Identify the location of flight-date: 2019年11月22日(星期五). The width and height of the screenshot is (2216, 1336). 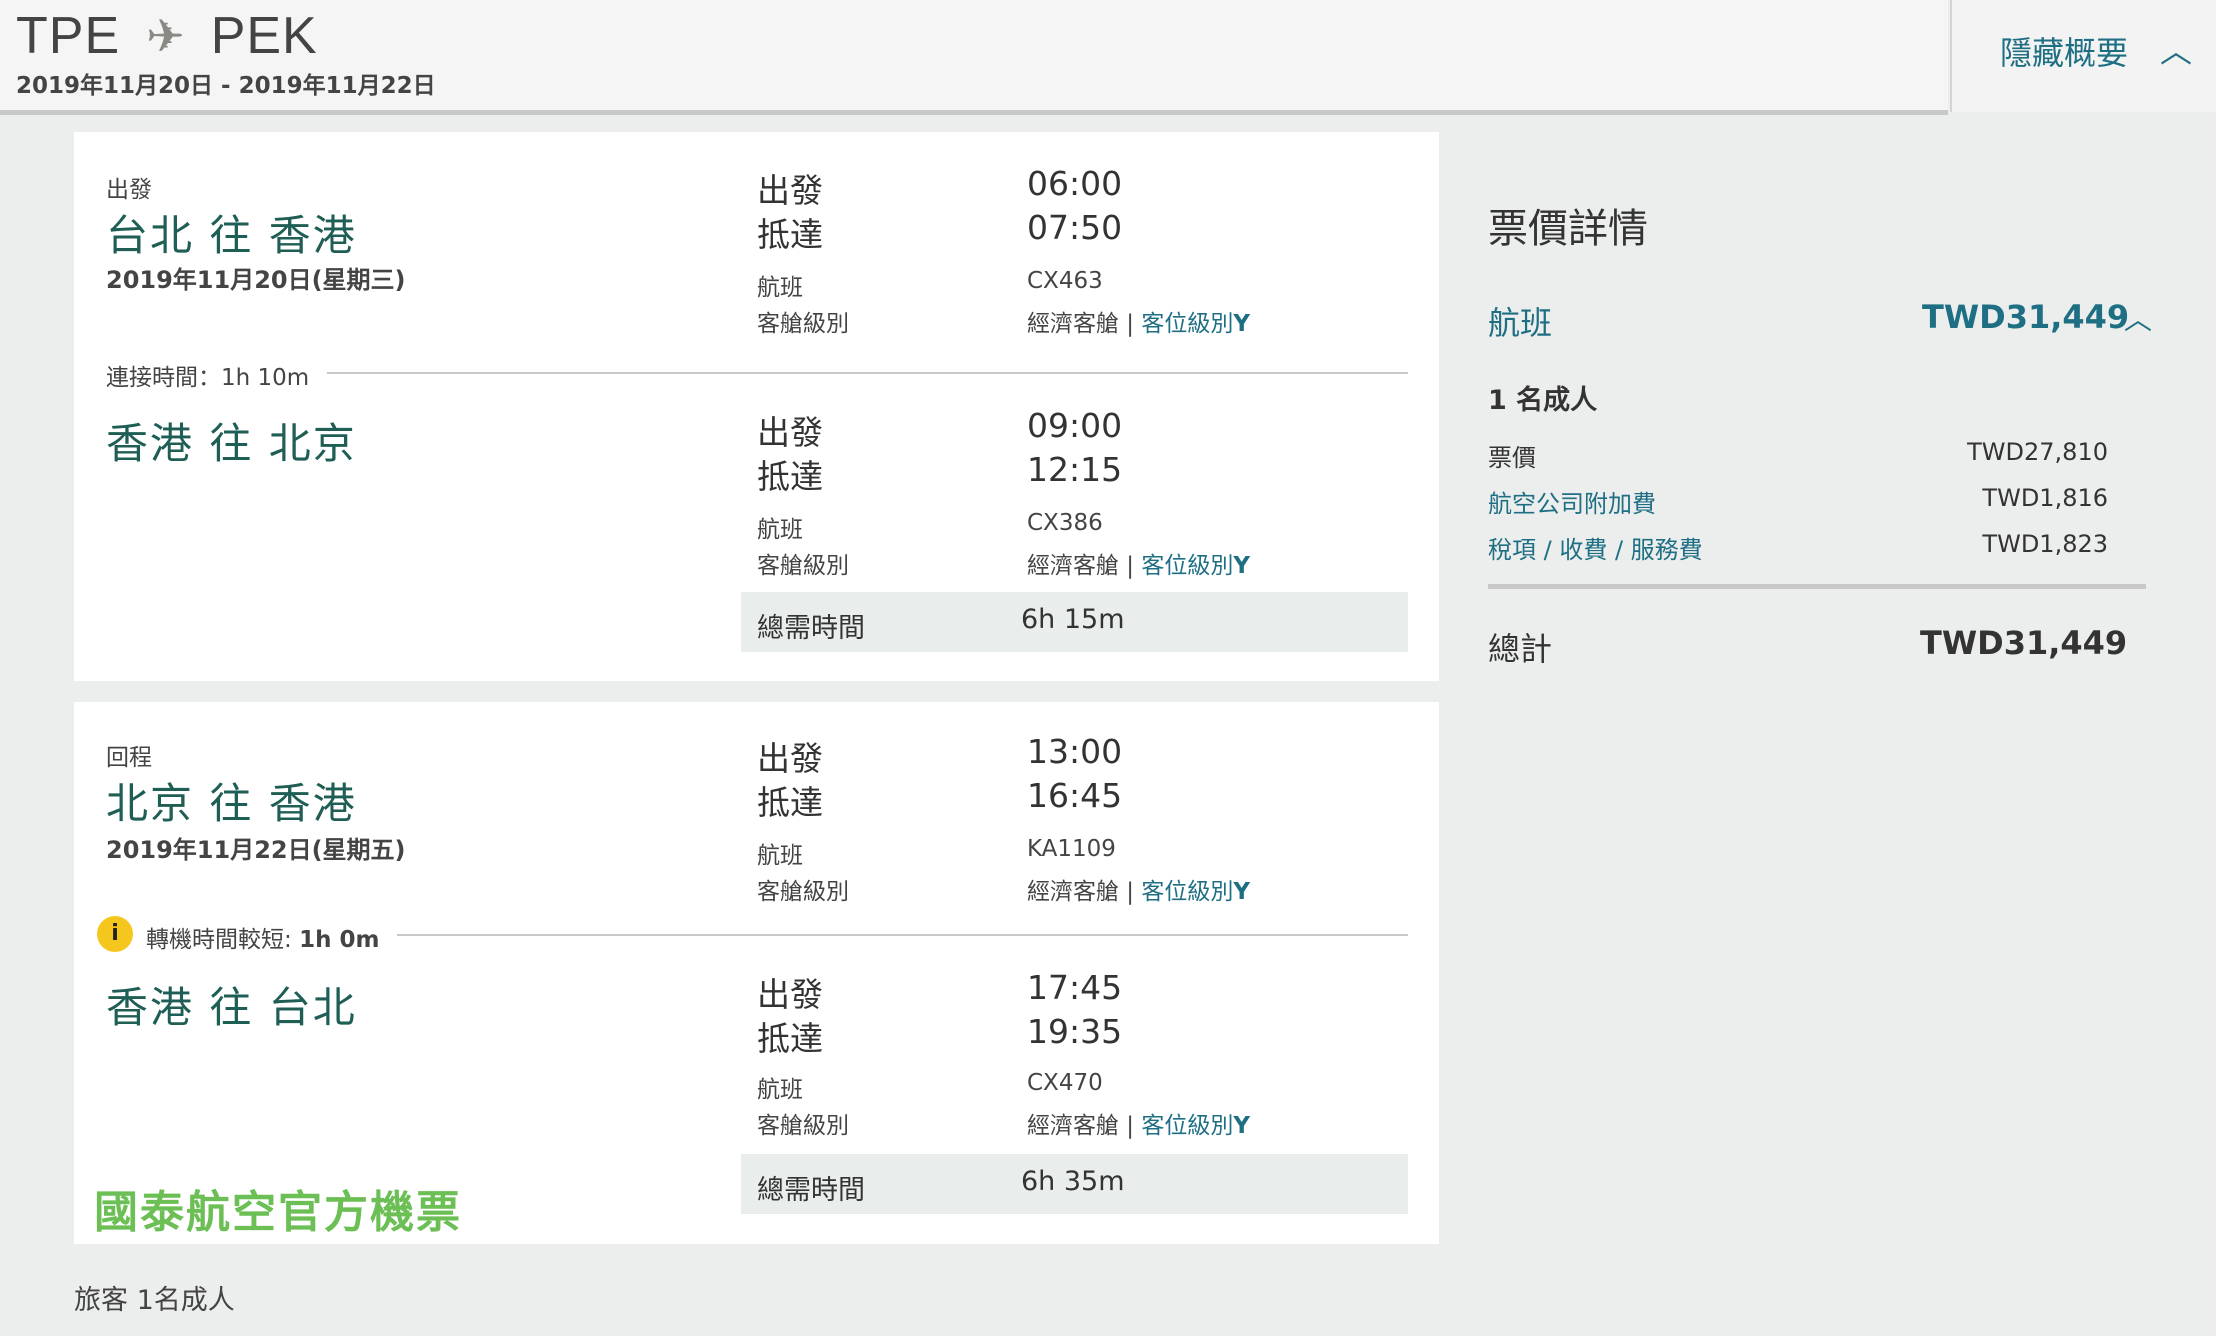
(256, 850).